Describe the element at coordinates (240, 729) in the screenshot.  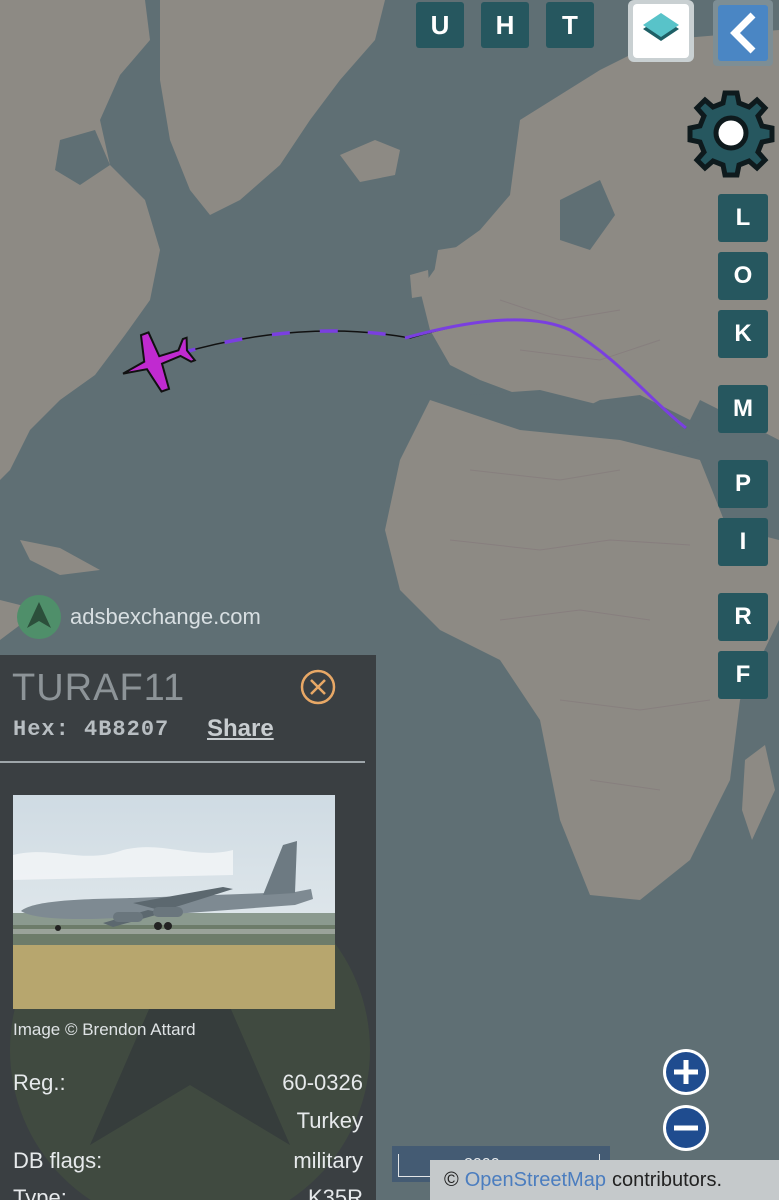
I see `share-link: Share` at that location.